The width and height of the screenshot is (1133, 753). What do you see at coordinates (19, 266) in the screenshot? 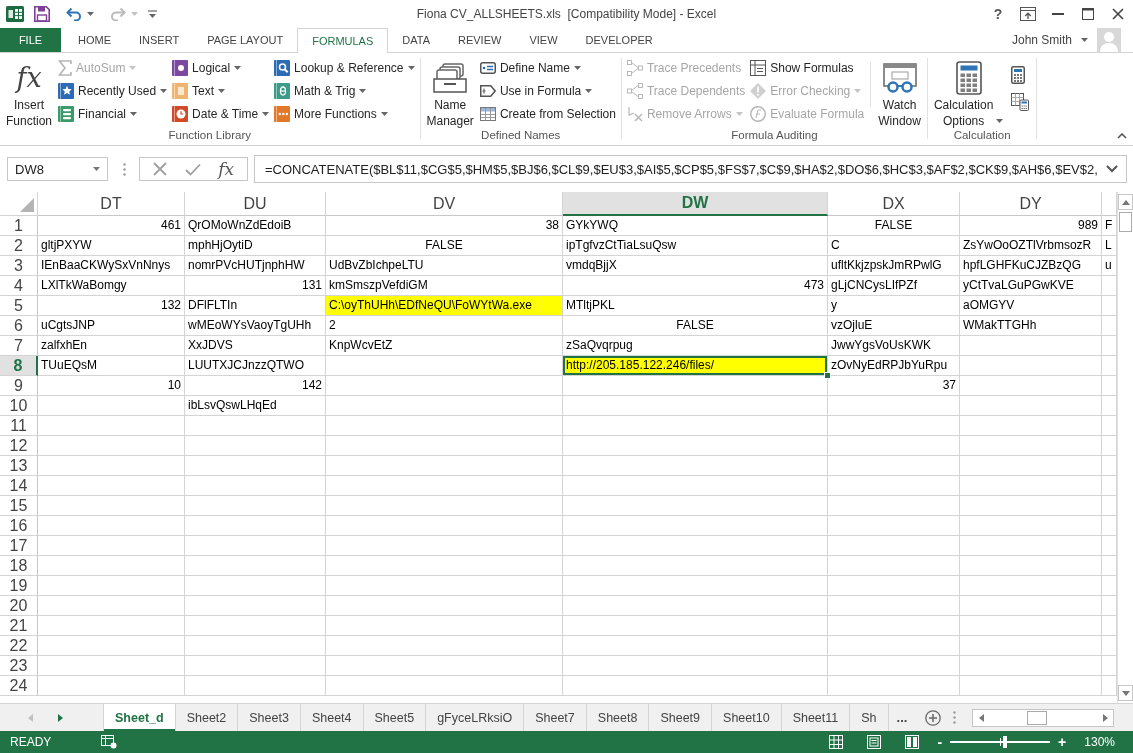
I see `row-header: 3` at bounding box center [19, 266].